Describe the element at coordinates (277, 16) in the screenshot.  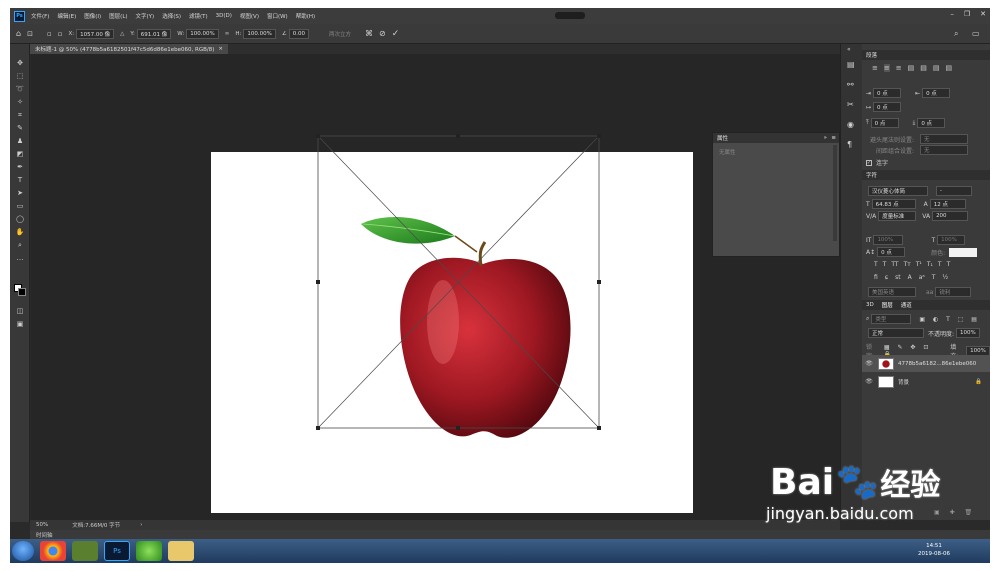
I see `menu-window: 窗口(W)` at that location.